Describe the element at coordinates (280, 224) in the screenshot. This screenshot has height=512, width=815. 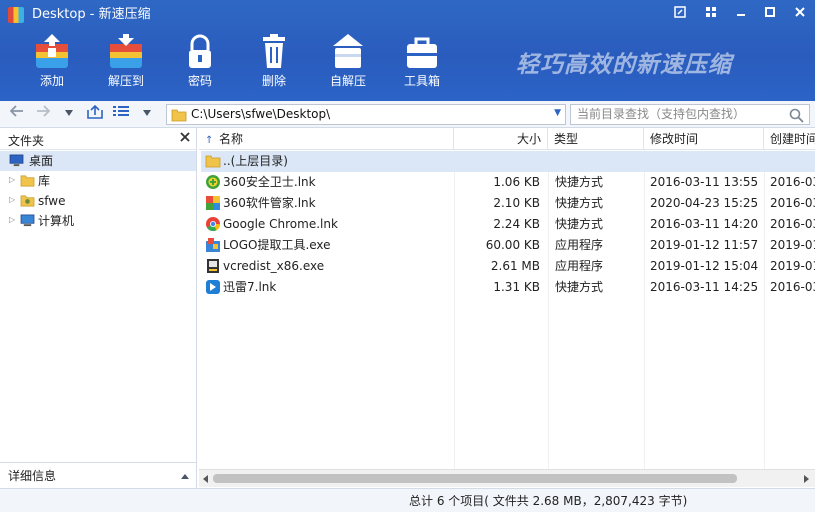
I see `file-name: Google Chrome.lnk` at that location.